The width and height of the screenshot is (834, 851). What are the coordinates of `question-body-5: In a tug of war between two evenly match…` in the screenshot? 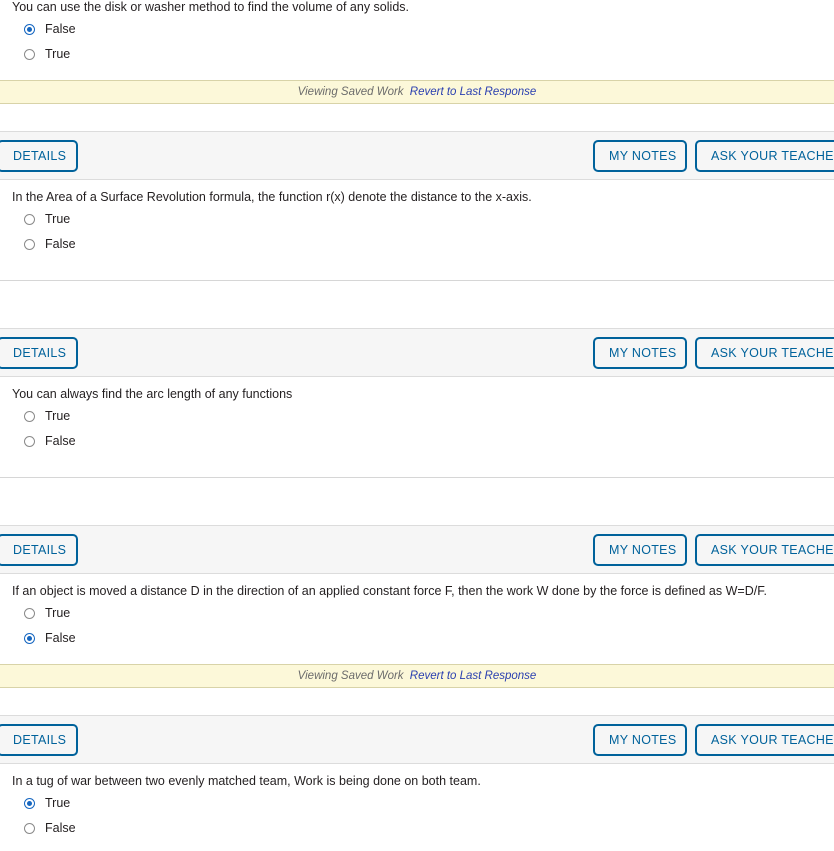 It's located at (417, 802).